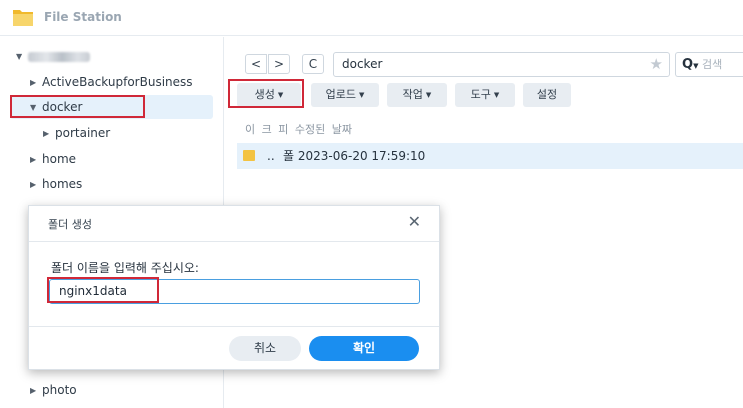 Image resolution: width=743 pixels, height=408 pixels. What do you see at coordinates (264, 94) in the screenshot?
I see `create-button-label: 생성` at bounding box center [264, 94].